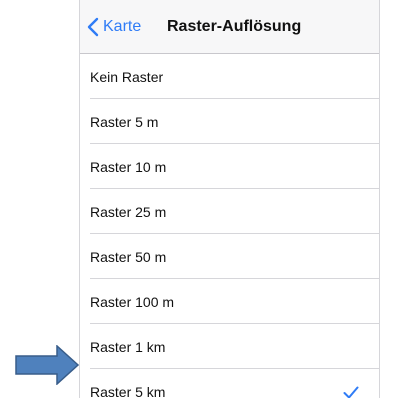 This screenshot has width=393, height=398. What do you see at coordinates (229, 256) in the screenshot?
I see `list-item-raster-50m: Raster 50 m` at bounding box center [229, 256].